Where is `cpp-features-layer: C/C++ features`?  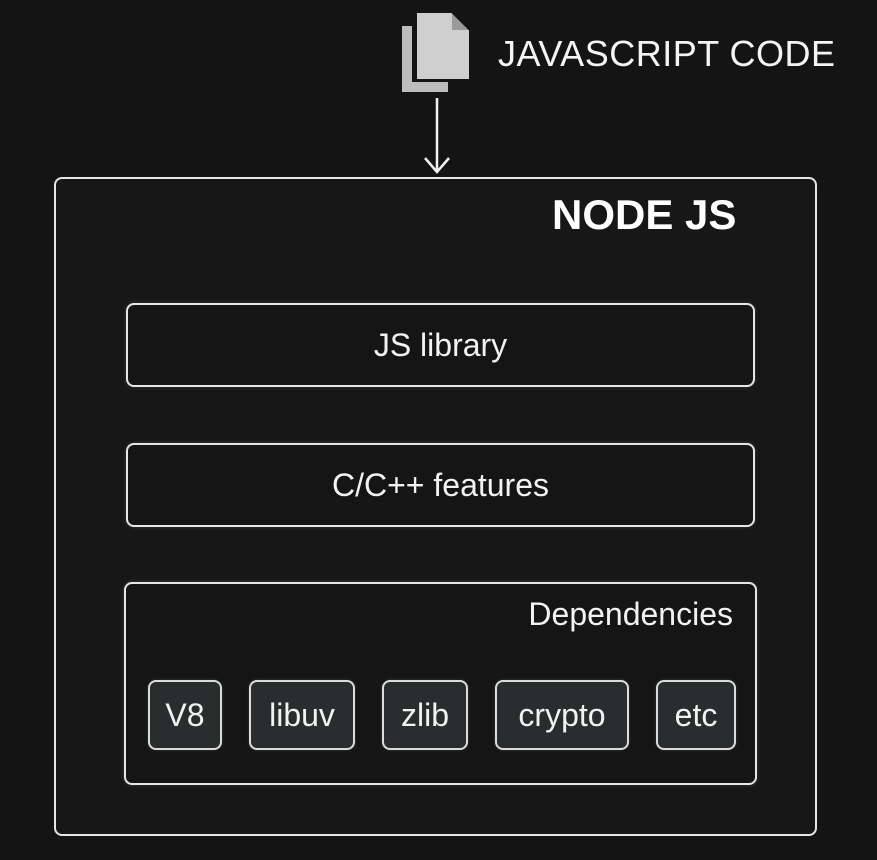 cpp-features-layer: C/C++ features is located at coordinates (440, 485).